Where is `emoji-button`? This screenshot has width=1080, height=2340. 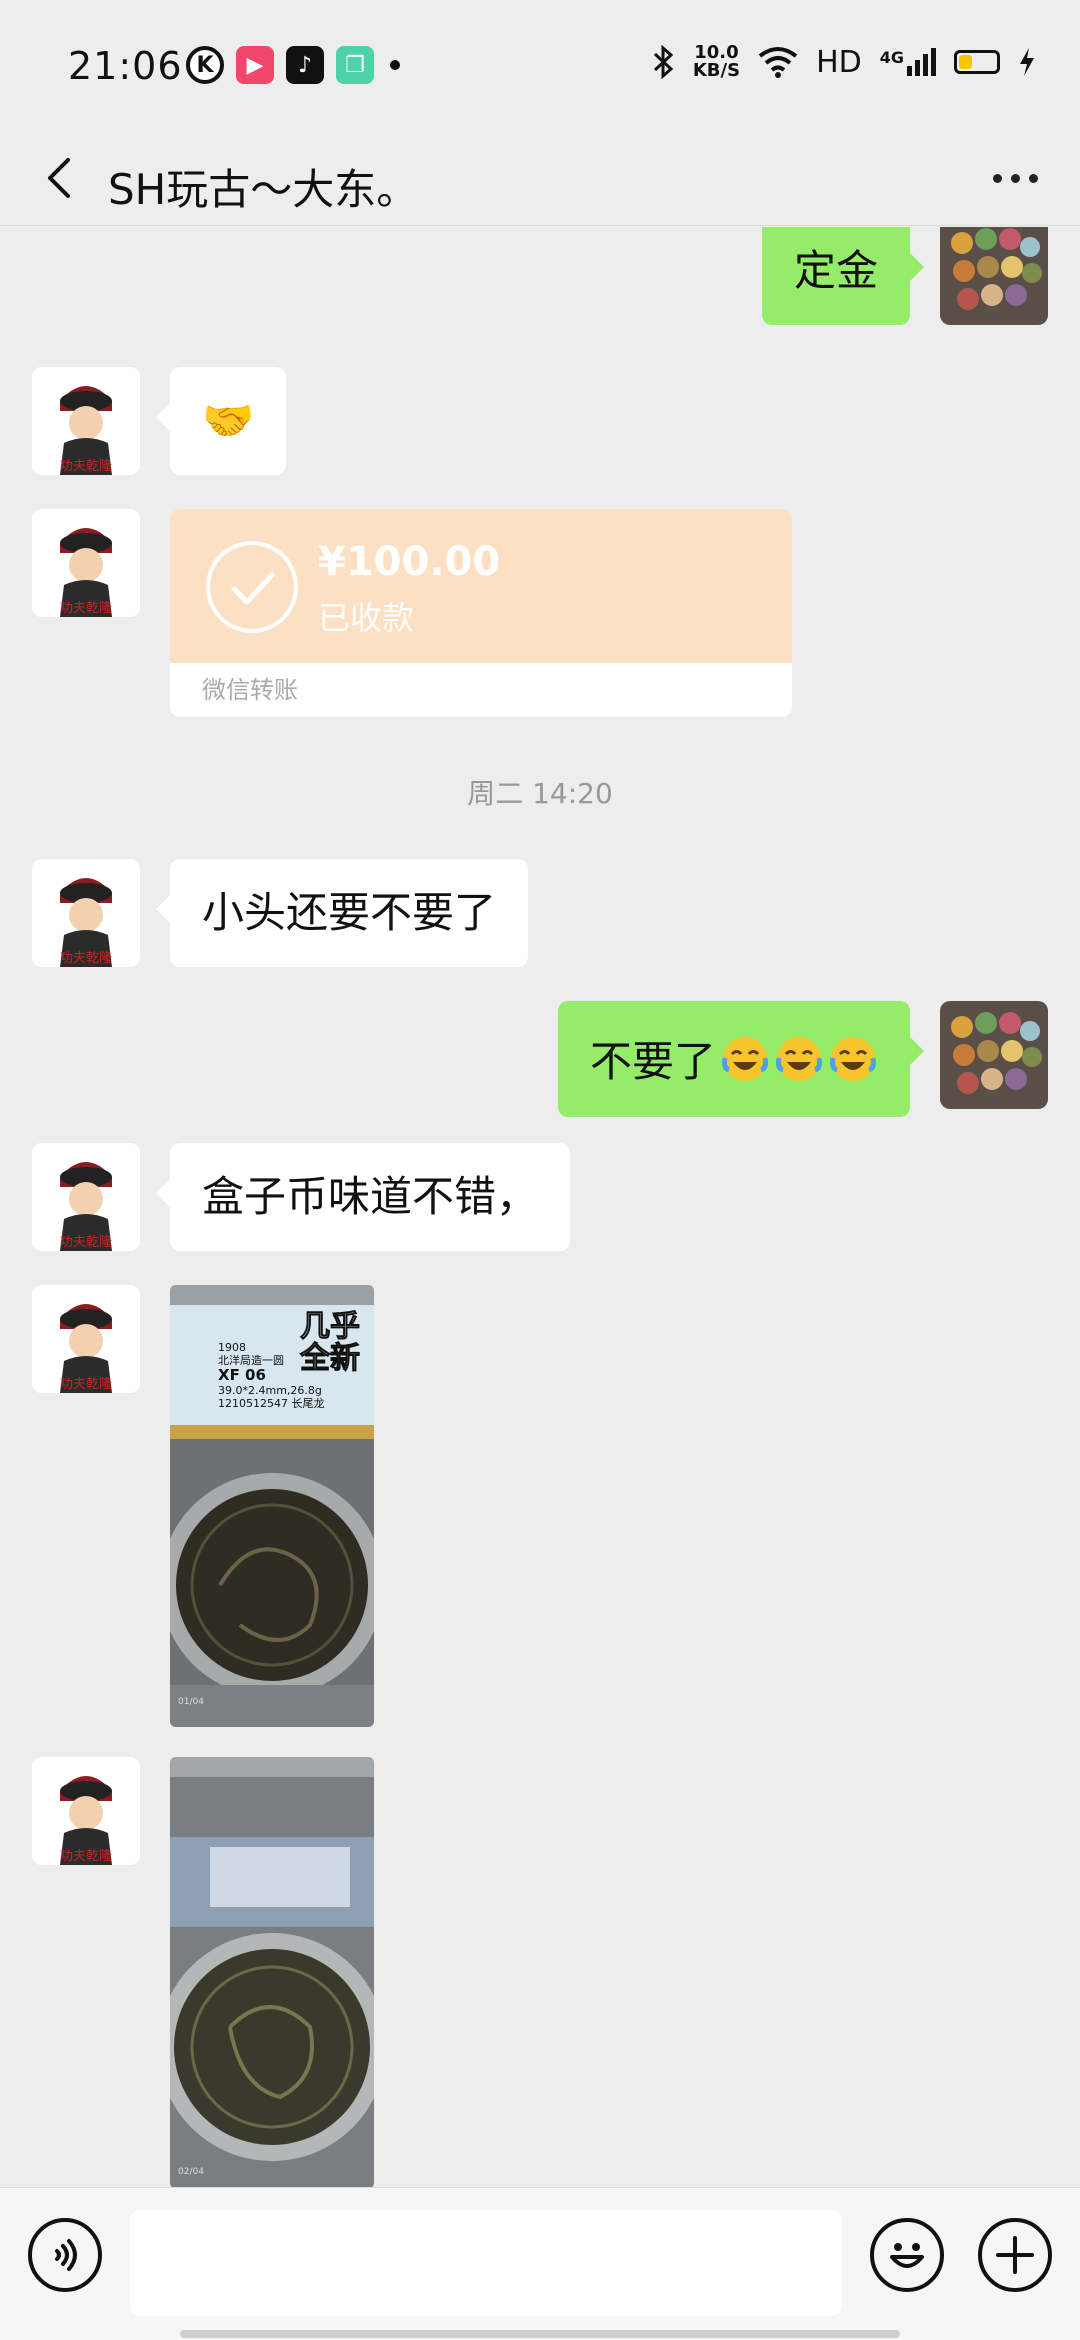 emoji-button is located at coordinates (907, 2255).